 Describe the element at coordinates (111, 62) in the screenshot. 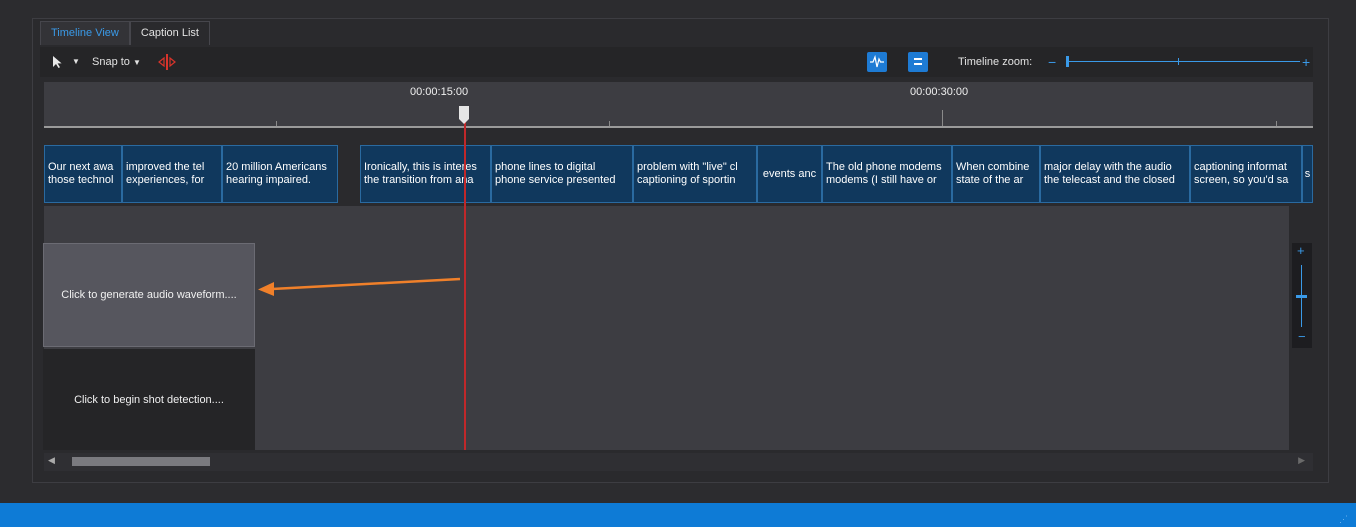

I see `snap-to-label: Snap to` at that location.